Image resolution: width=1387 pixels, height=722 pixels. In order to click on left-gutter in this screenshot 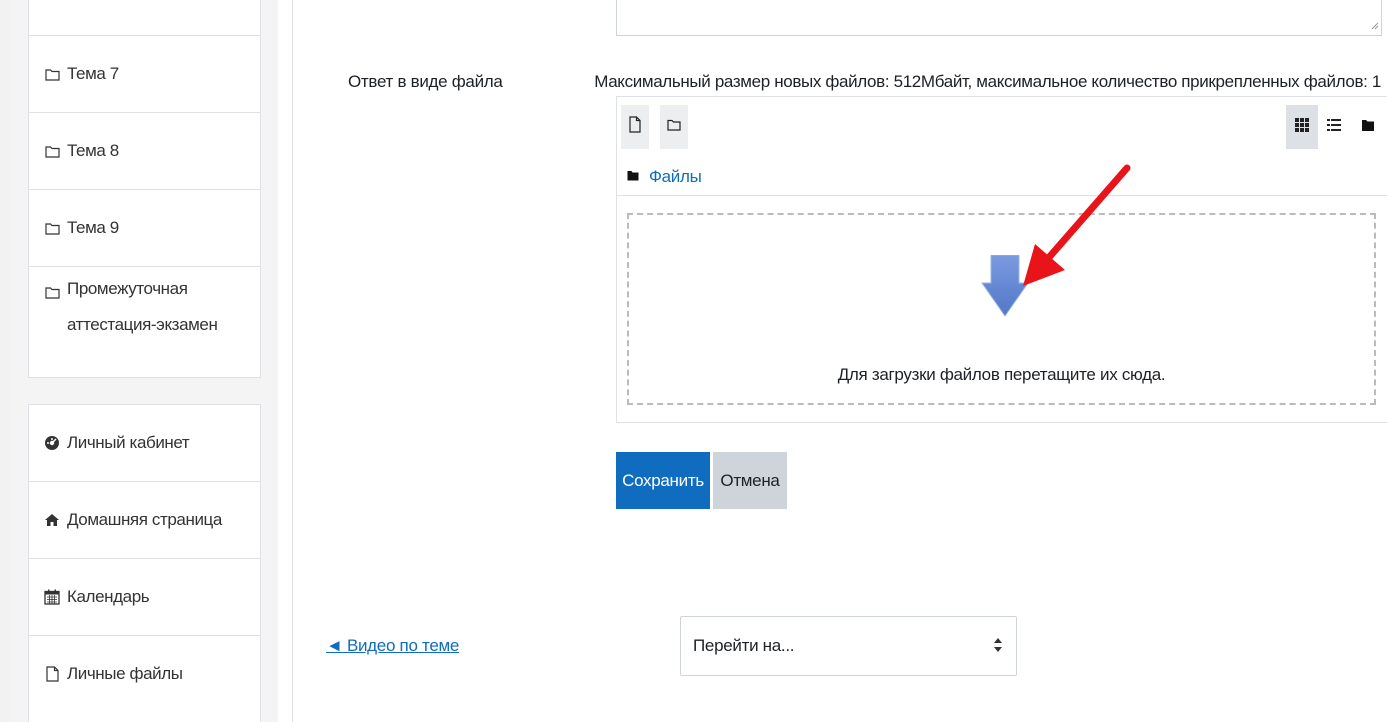, I will do `click(5, 361)`.